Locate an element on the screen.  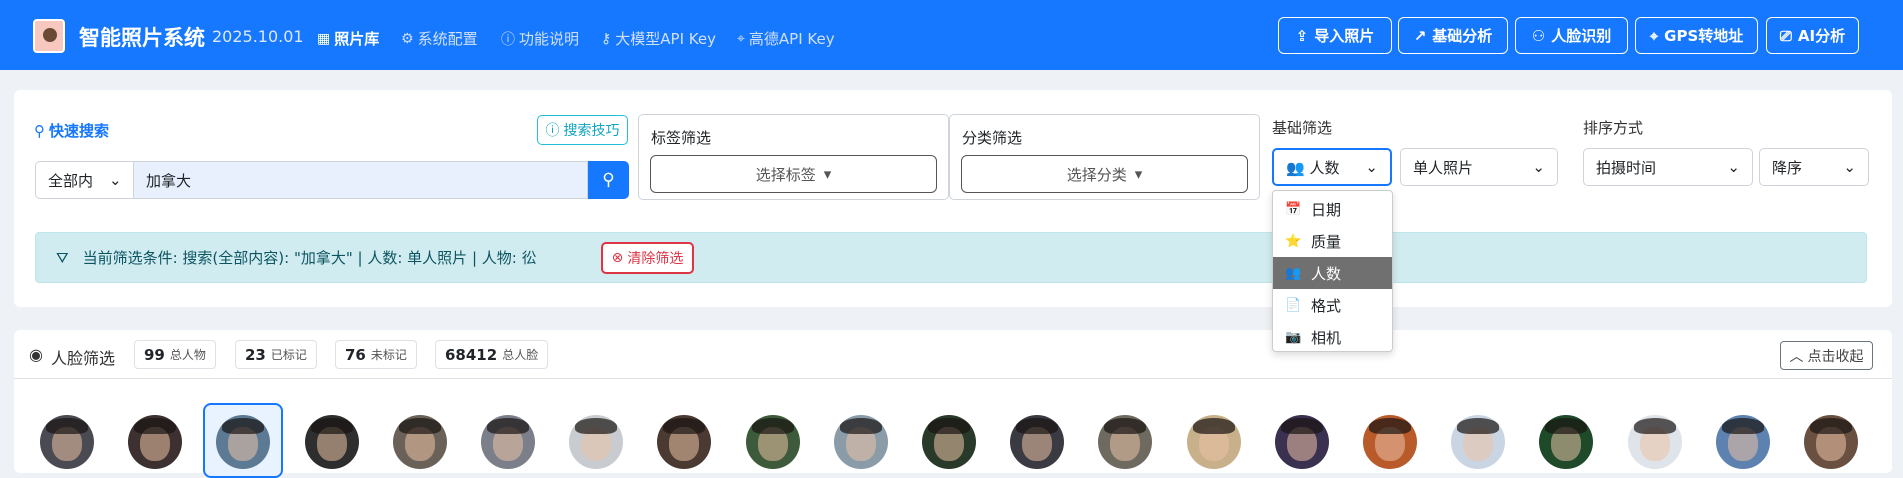
menu-item-people-count: 👥 人数 is located at coordinates (1332, 273).